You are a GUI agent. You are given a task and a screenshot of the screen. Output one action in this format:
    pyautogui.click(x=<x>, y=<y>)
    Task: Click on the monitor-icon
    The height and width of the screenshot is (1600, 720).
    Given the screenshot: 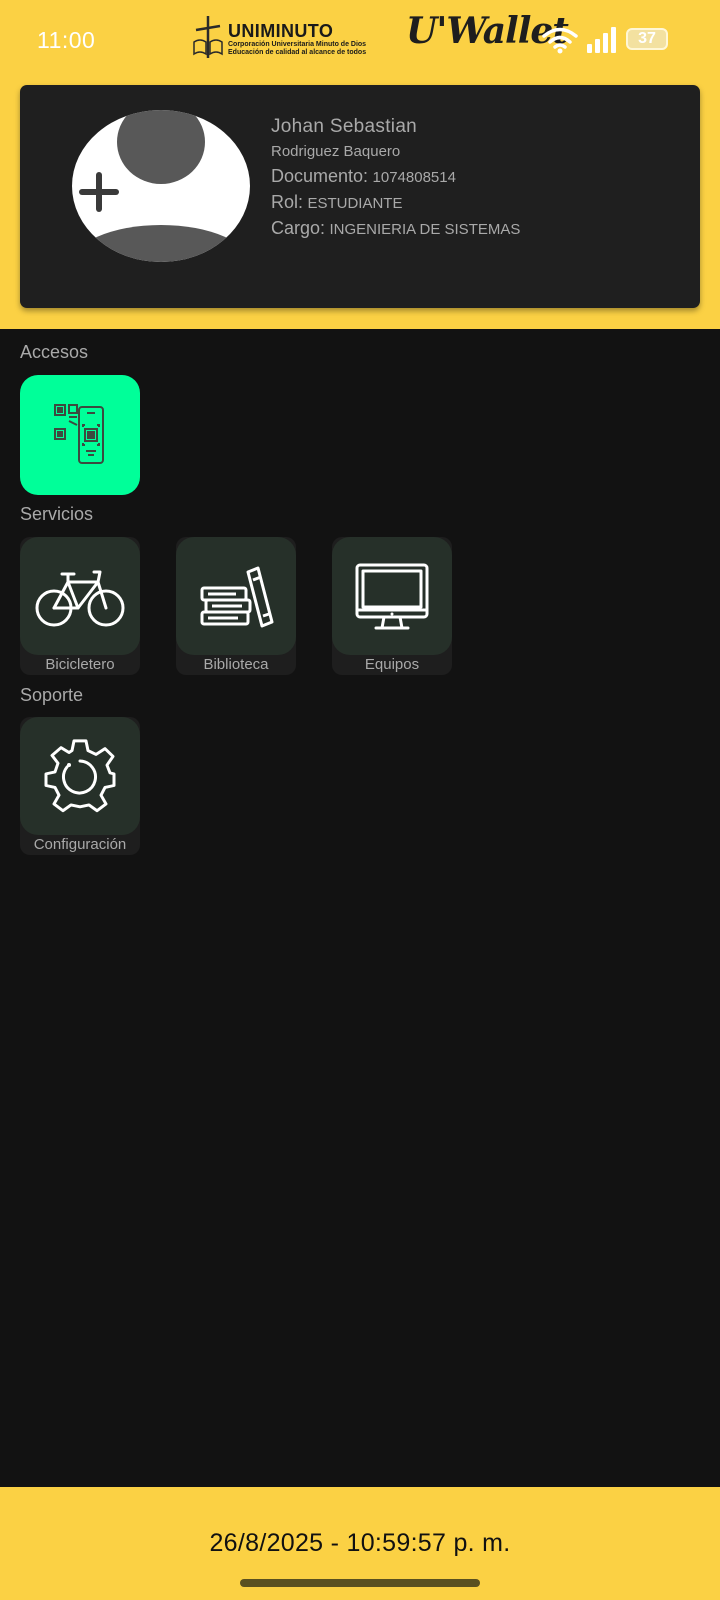 What is the action you would take?
    pyautogui.click(x=392, y=596)
    